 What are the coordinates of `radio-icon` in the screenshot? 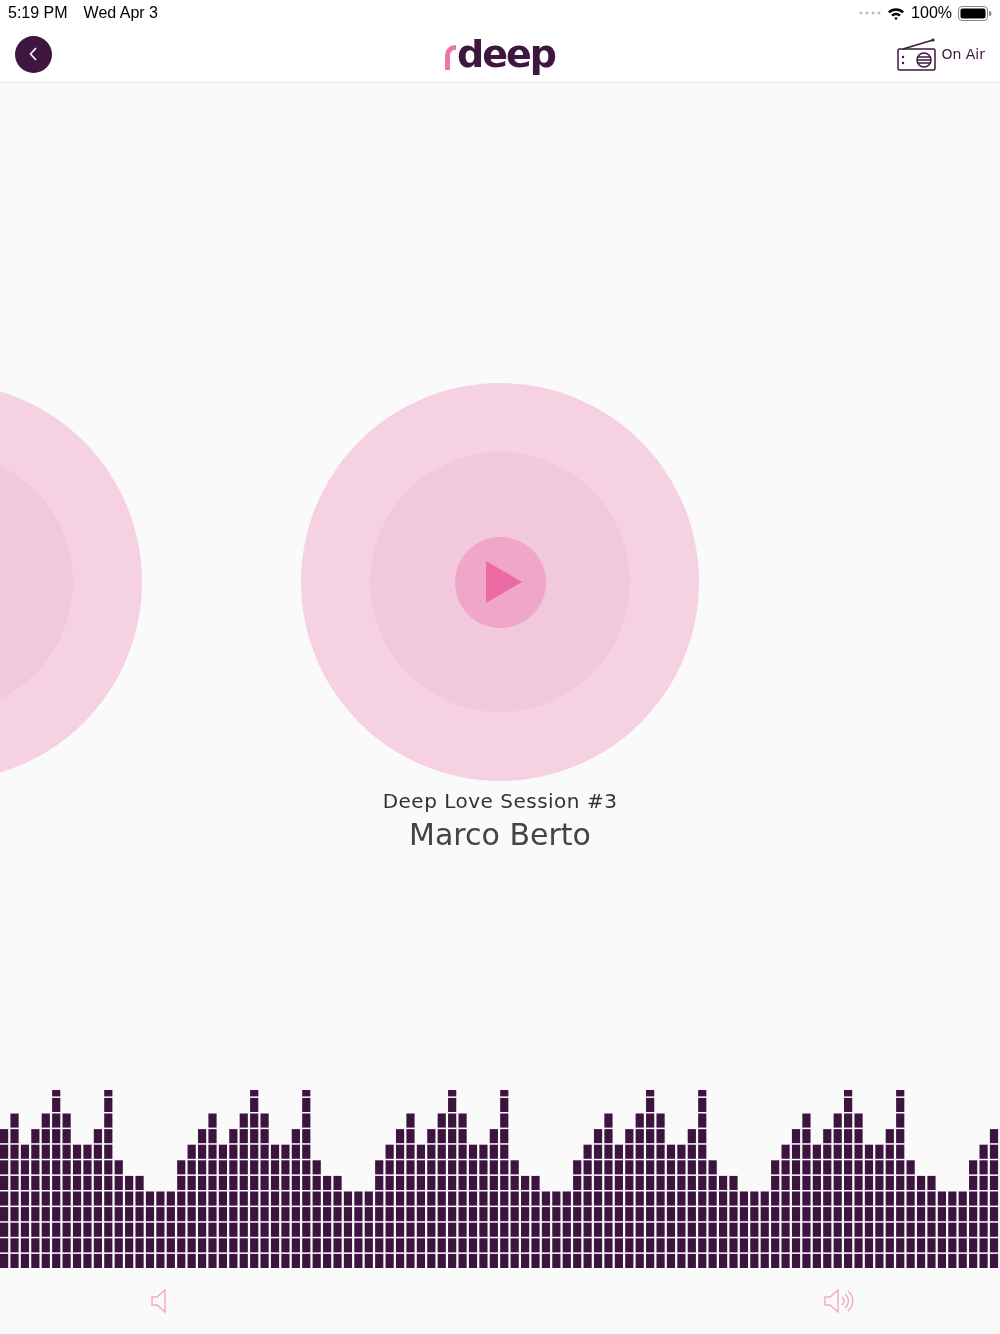 It's located at (917, 54).